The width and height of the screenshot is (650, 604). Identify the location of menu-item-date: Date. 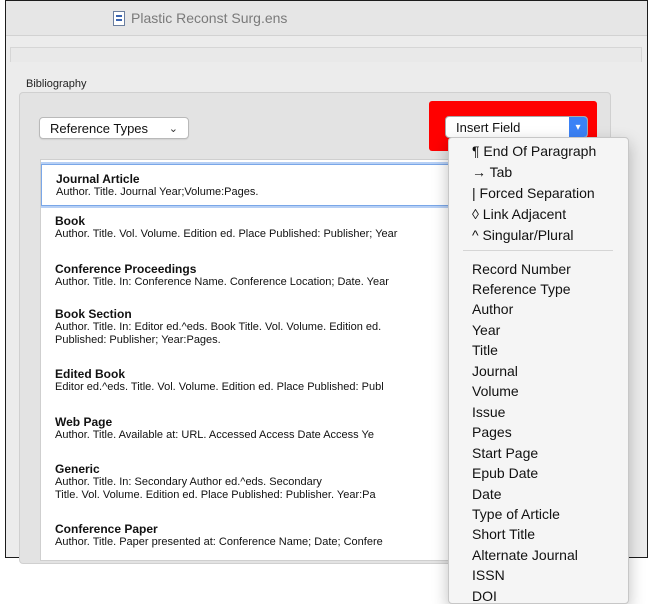
(487, 494).